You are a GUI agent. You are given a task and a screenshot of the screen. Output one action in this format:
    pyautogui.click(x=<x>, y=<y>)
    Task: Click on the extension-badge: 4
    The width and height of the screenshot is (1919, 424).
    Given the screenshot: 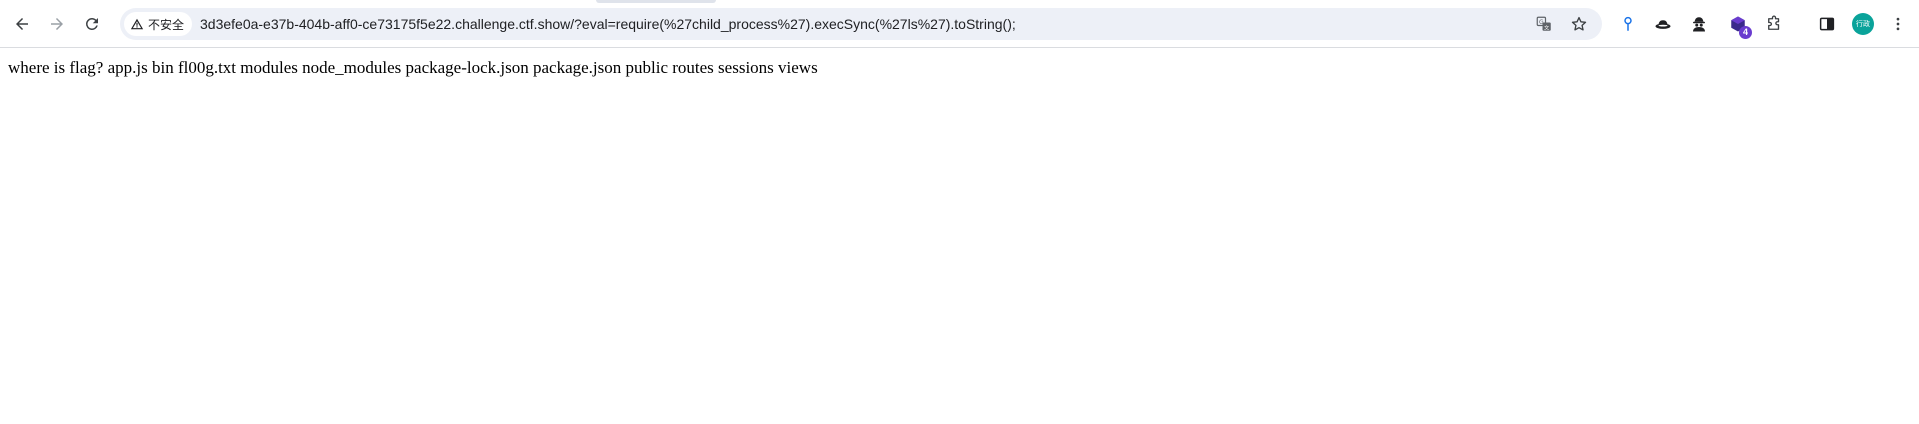 What is the action you would take?
    pyautogui.click(x=1745, y=32)
    